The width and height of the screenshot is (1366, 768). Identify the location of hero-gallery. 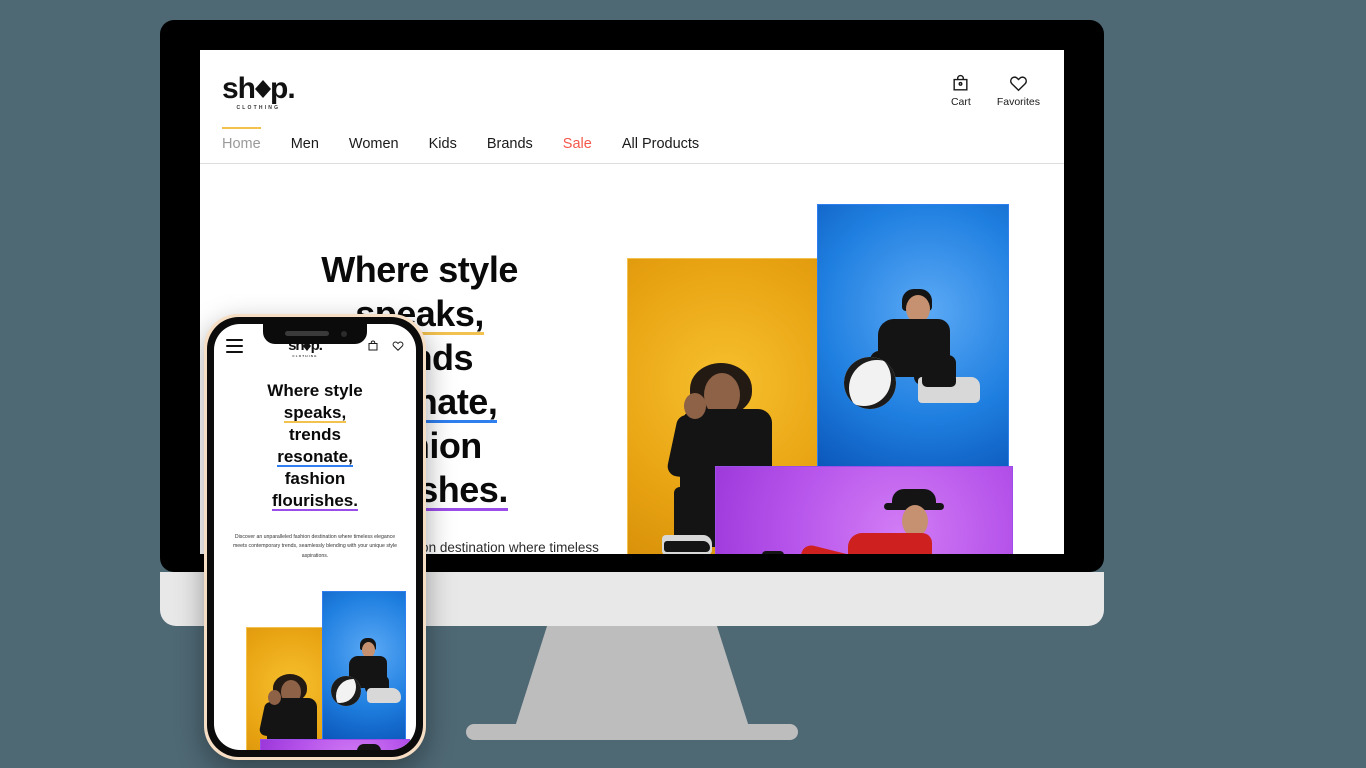
(834, 379).